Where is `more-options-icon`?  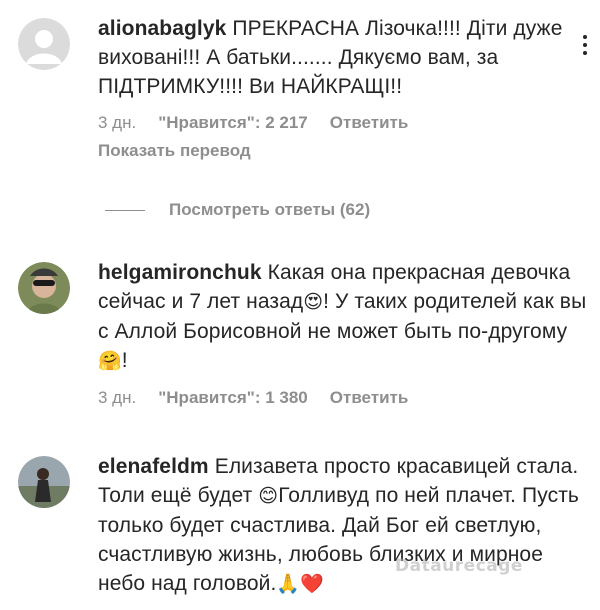 more-options-icon is located at coordinates (585, 45).